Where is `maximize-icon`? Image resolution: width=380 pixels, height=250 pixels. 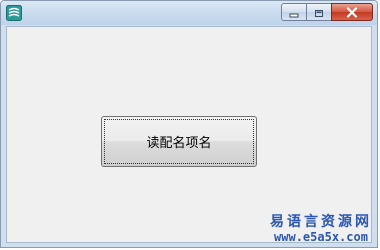 maximize-icon is located at coordinates (319, 12).